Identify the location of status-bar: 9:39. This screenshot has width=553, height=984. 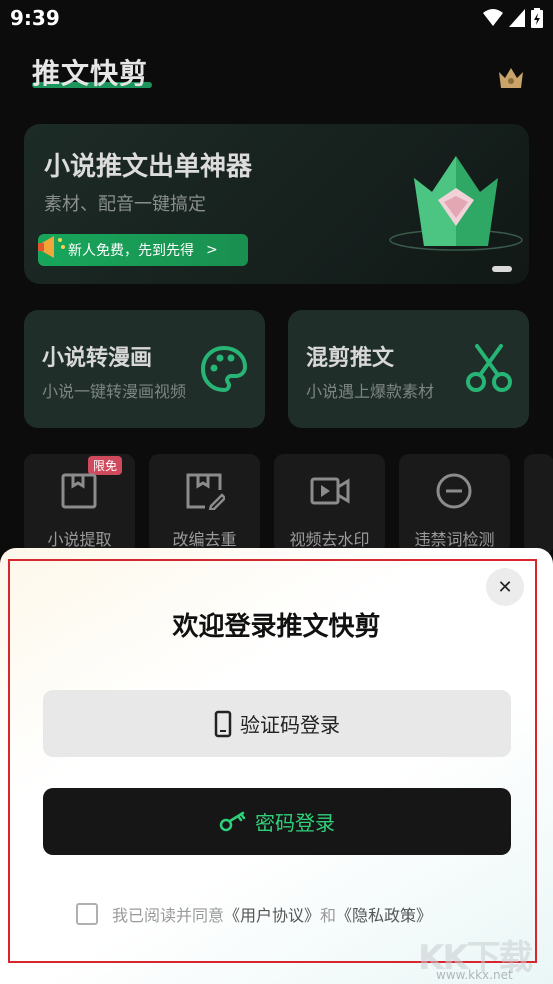
(276, 18).